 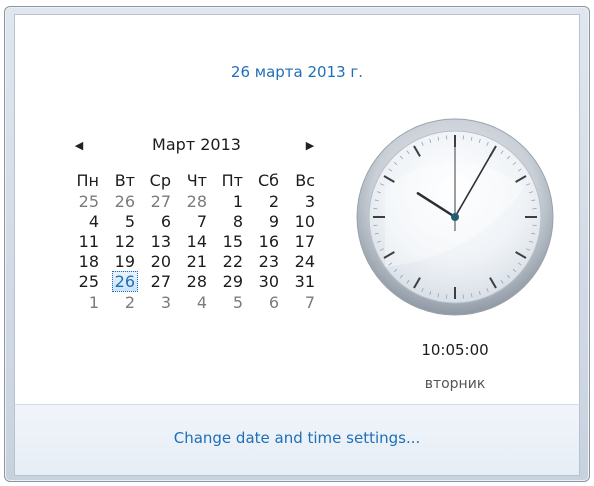 What do you see at coordinates (160, 180) in the screenshot?
I see `weekday-label: Ср` at bounding box center [160, 180].